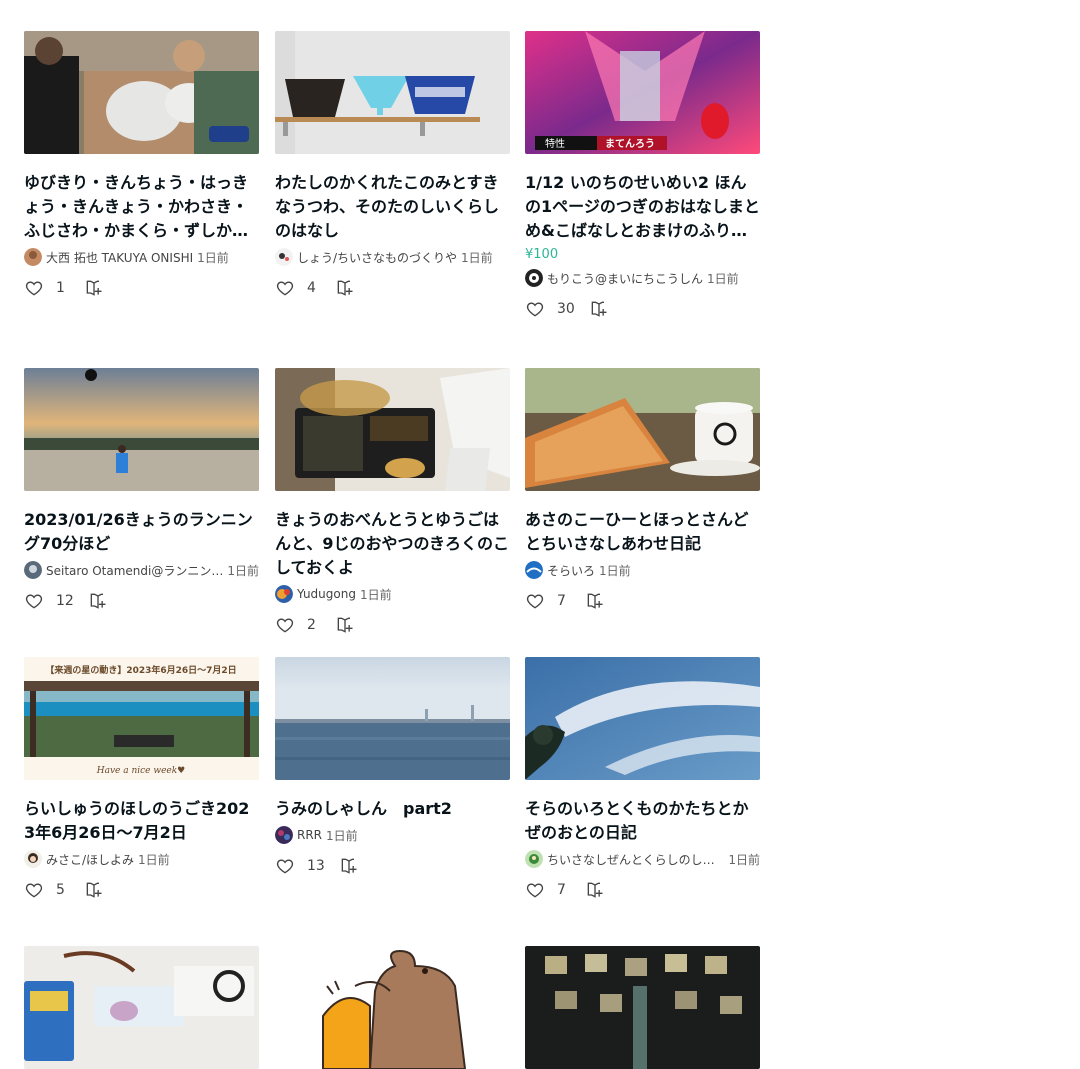 Image resolution: width=1080 pixels, height=1069 pixels. I want to click on thumbnail-banner-script: Have a nice week♥, so click(141, 771).